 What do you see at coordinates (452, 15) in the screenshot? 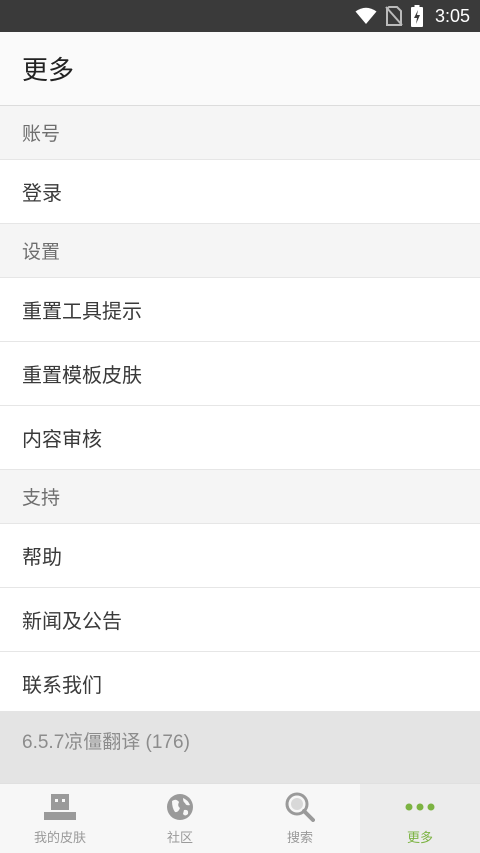
I see `status-time: 3:05` at bounding box center [452, 15].